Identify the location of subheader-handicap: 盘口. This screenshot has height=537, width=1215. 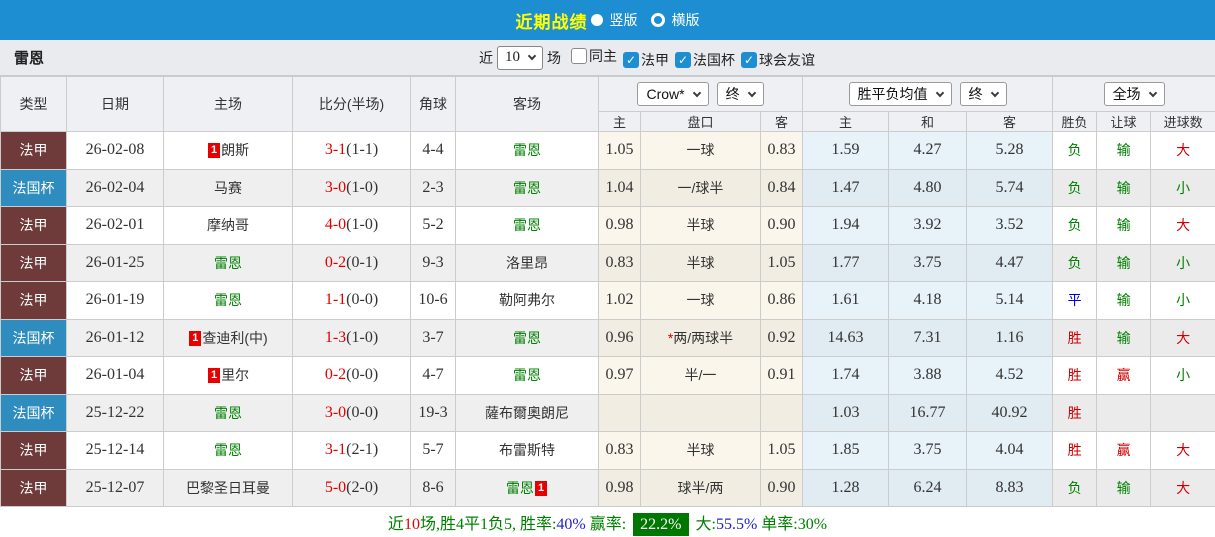
(701, 122).